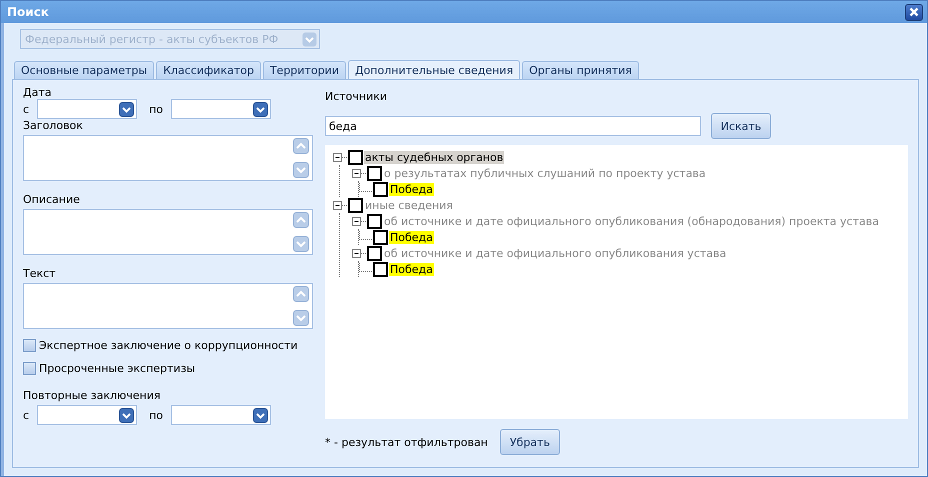 This screenshot has height=477, width=928. Describe the element at coordinates (513, 126) in the screenshot. I see `search-field: беда` at that location.